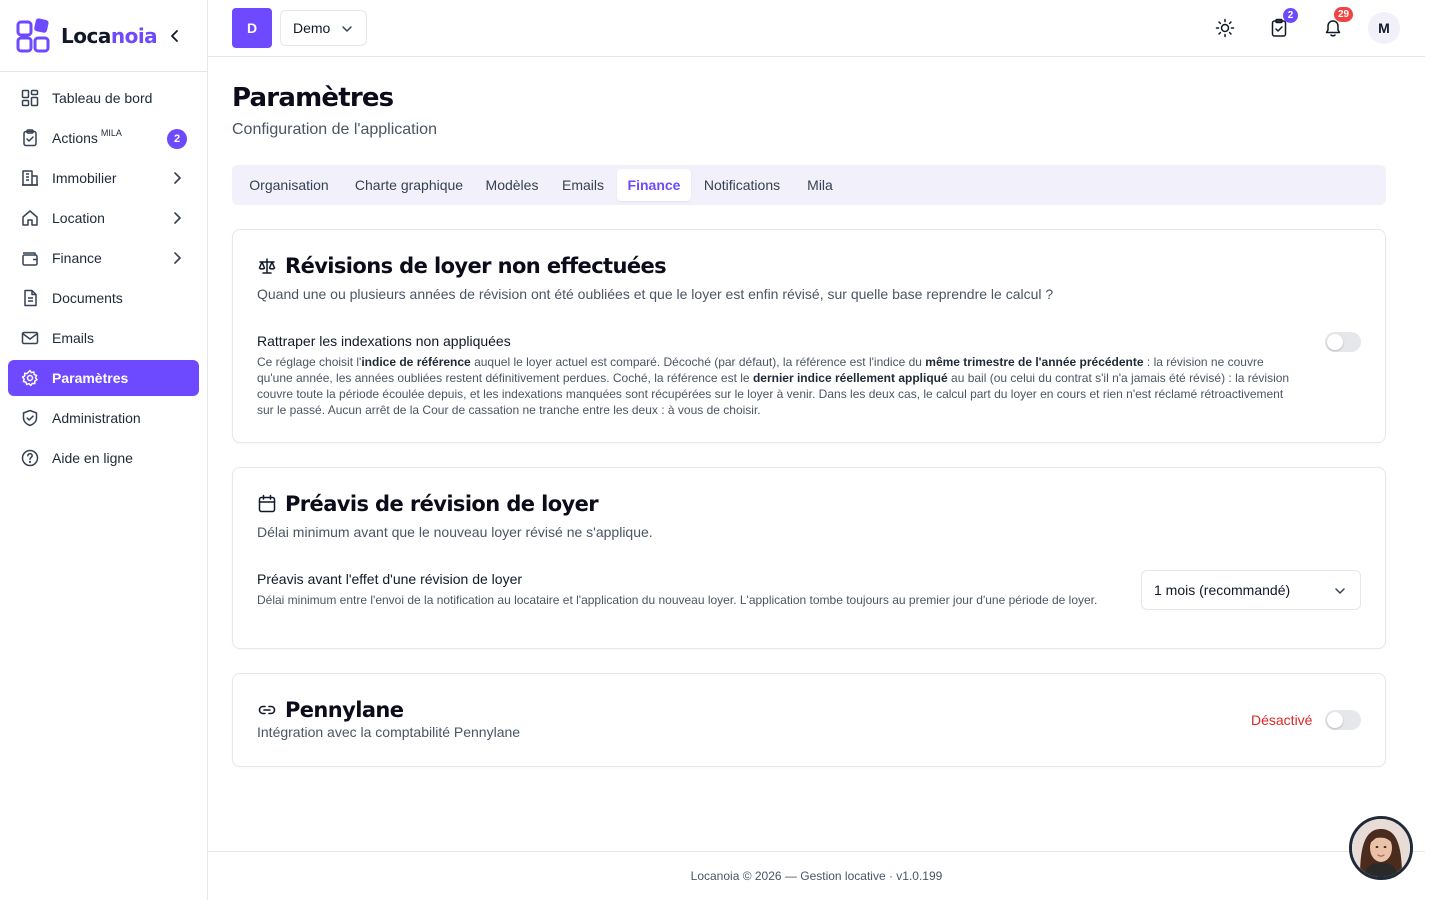 Image resolution: width=1440 pixels, height=900 pixels. I want to click on dashboard-icon, so click(30, 98).